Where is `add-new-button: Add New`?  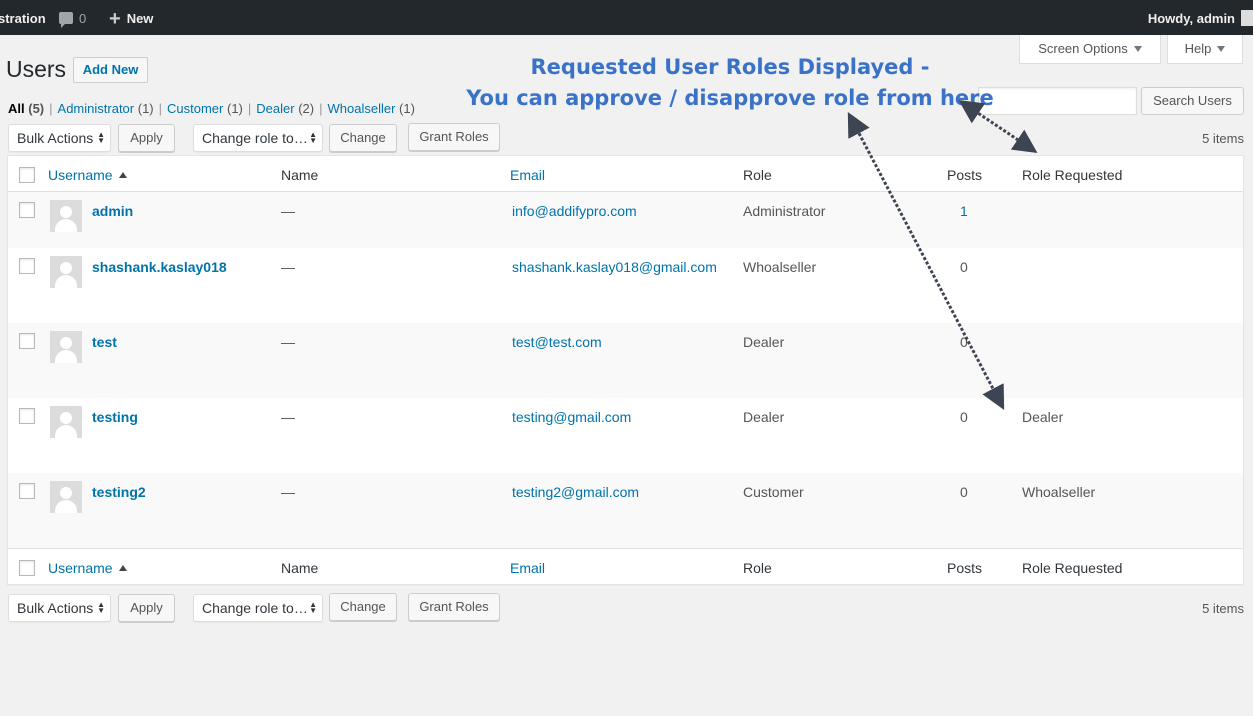 add-new-button: Add New is located at coordinates (110, 70).